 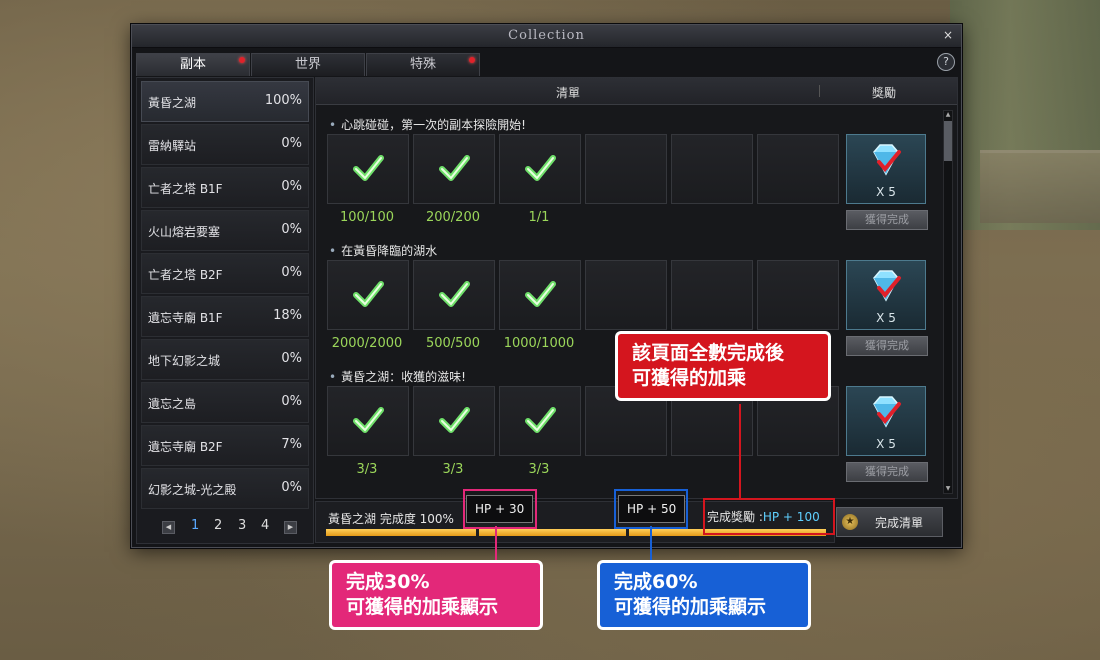 What do you see at coordinates (225, 101) in the screenshot?
I see `list-item: 黃昏之湖 100%` at bounding box center [225, 101].